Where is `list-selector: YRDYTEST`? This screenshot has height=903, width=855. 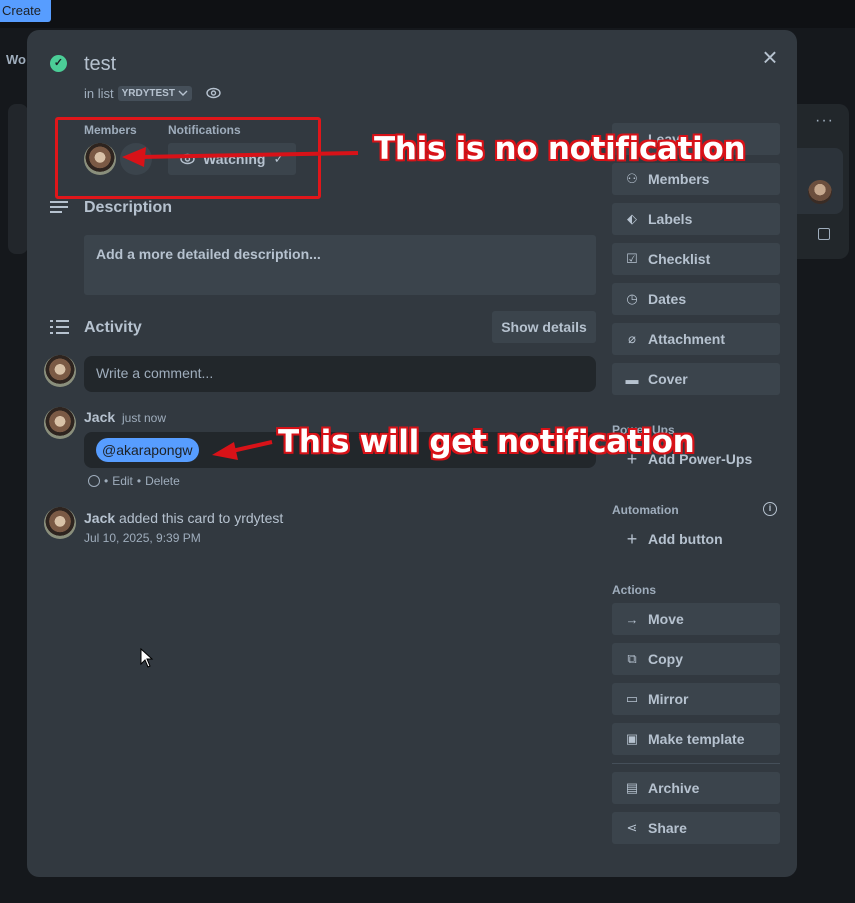 list-selector: YRDYTEST is located at coordinates (154, 93).